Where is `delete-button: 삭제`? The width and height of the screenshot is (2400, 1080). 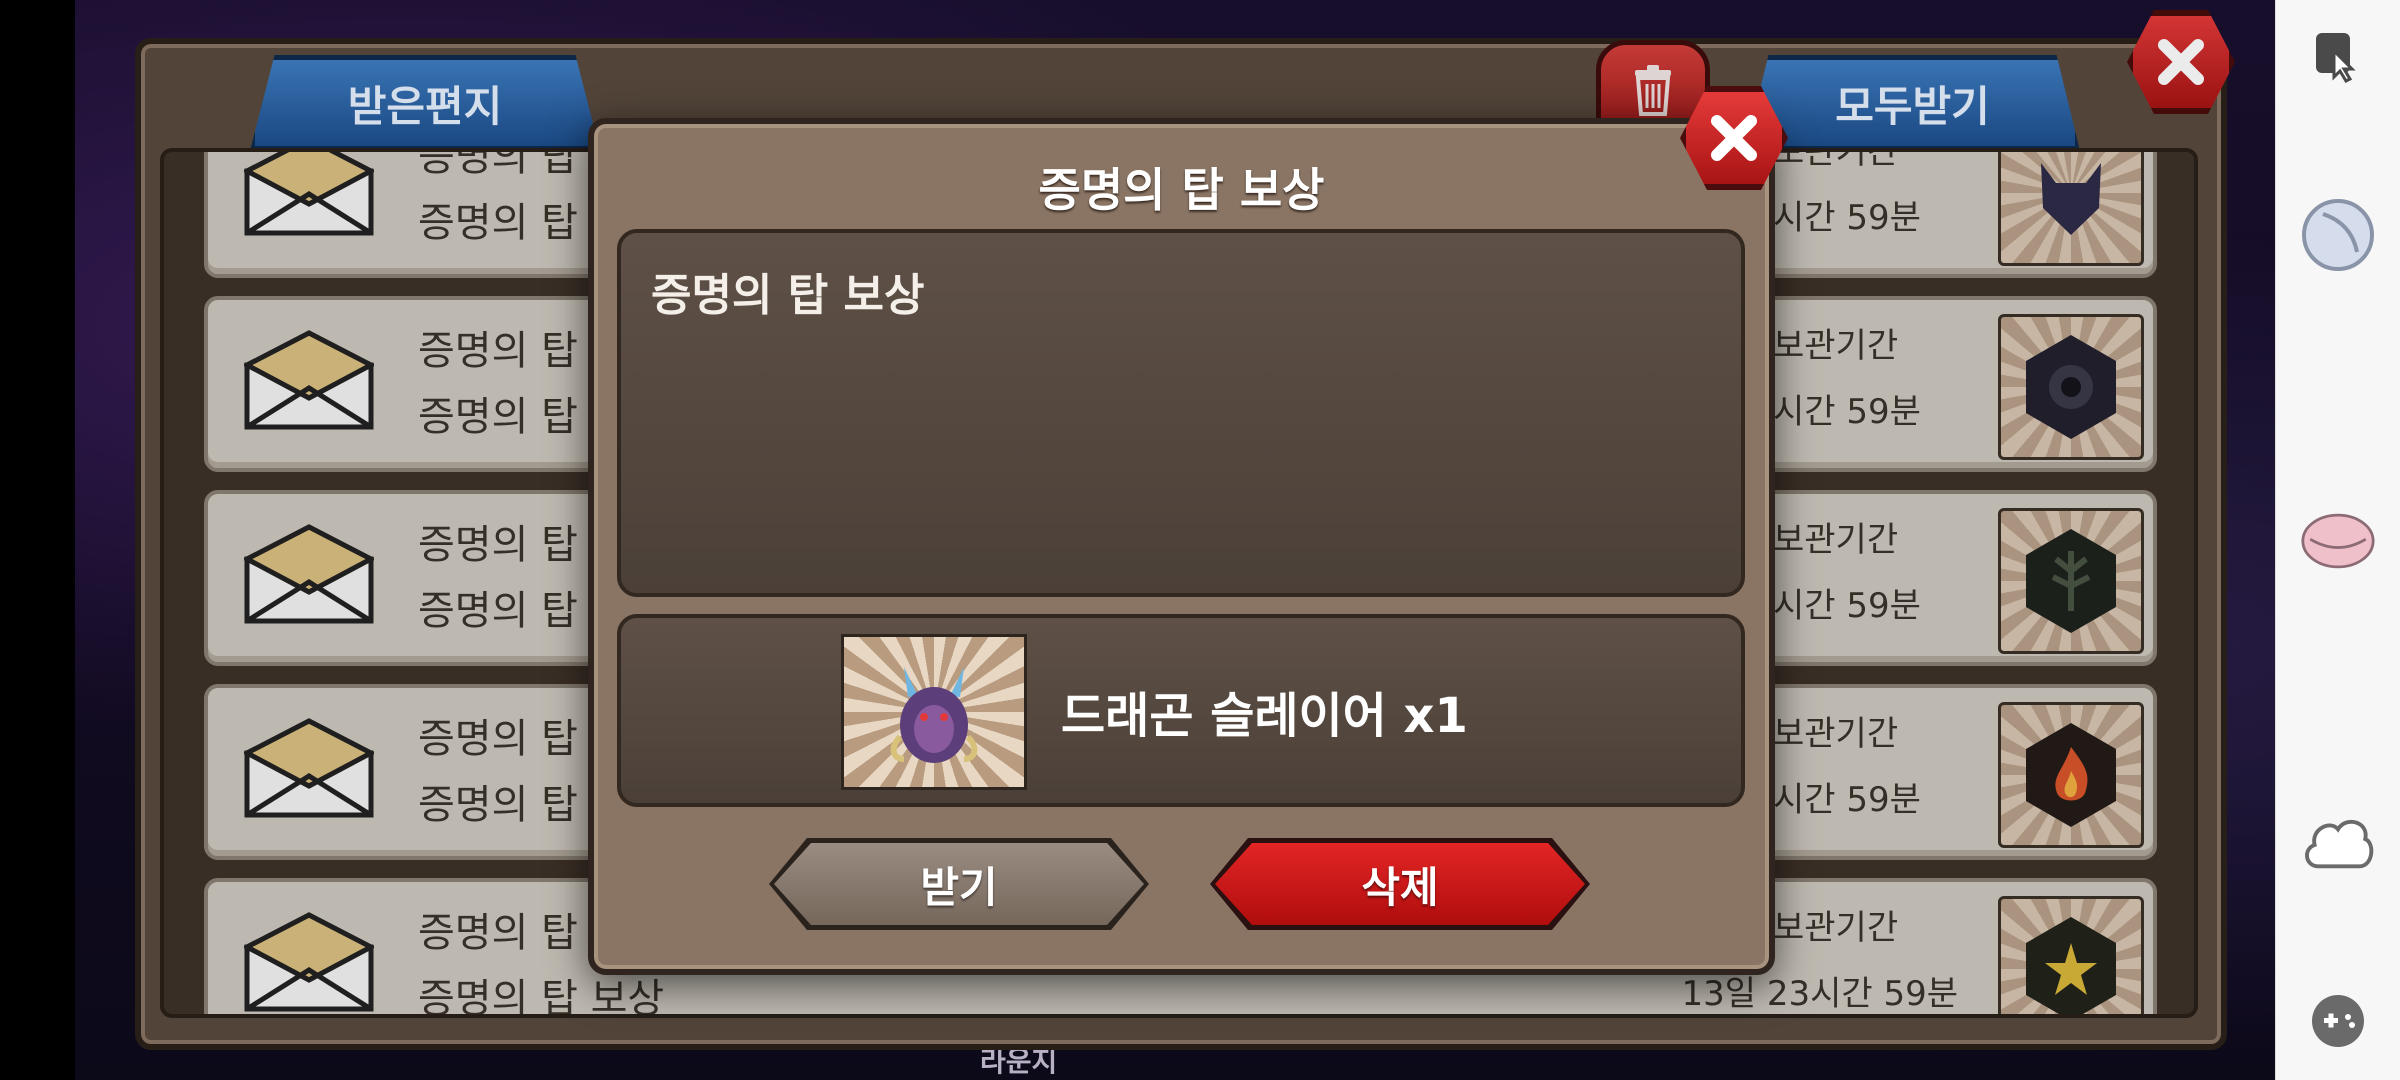 delete-button: 삭제 is located at coordinates (1400, 884).